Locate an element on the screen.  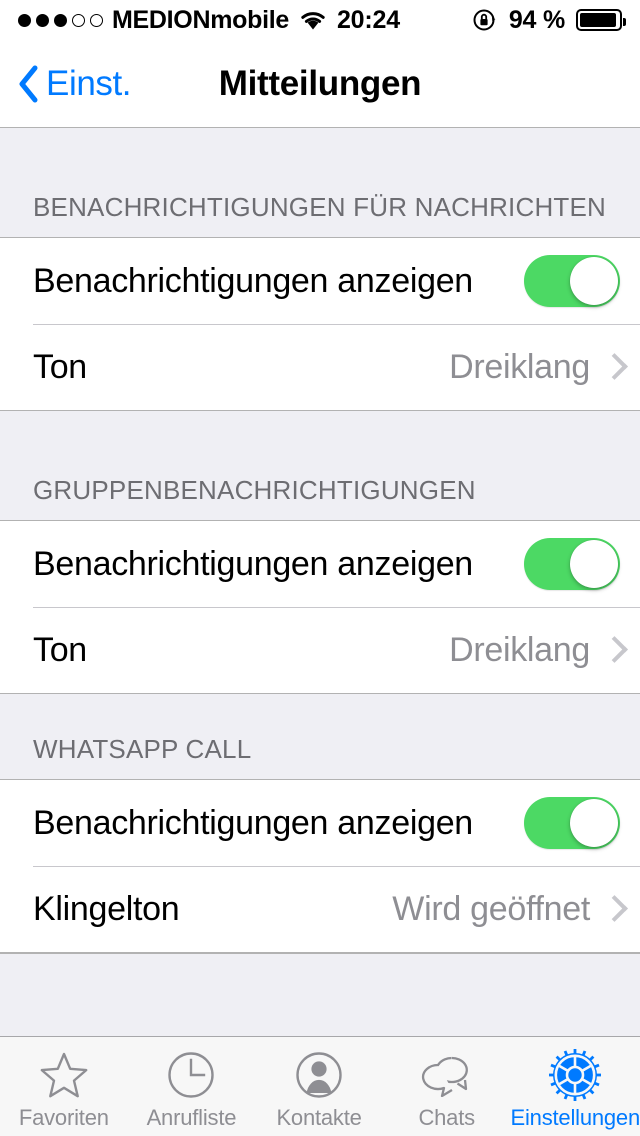
navigation-bar: Einst. Mitteilungen is located at coordinates (320, 84).